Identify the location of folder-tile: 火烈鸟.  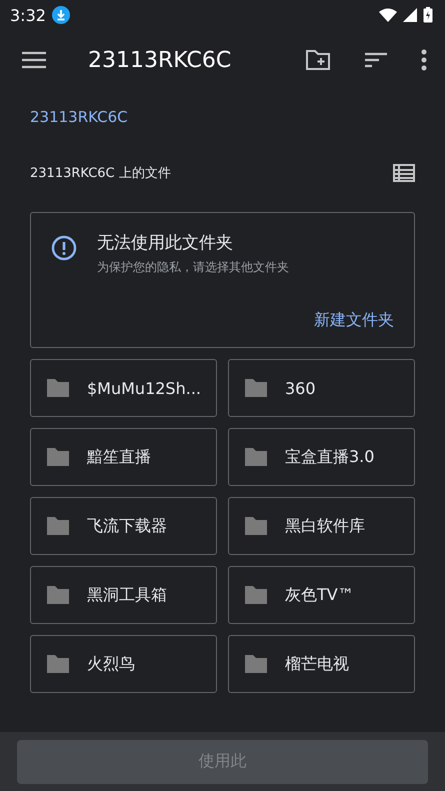
(123, 664).